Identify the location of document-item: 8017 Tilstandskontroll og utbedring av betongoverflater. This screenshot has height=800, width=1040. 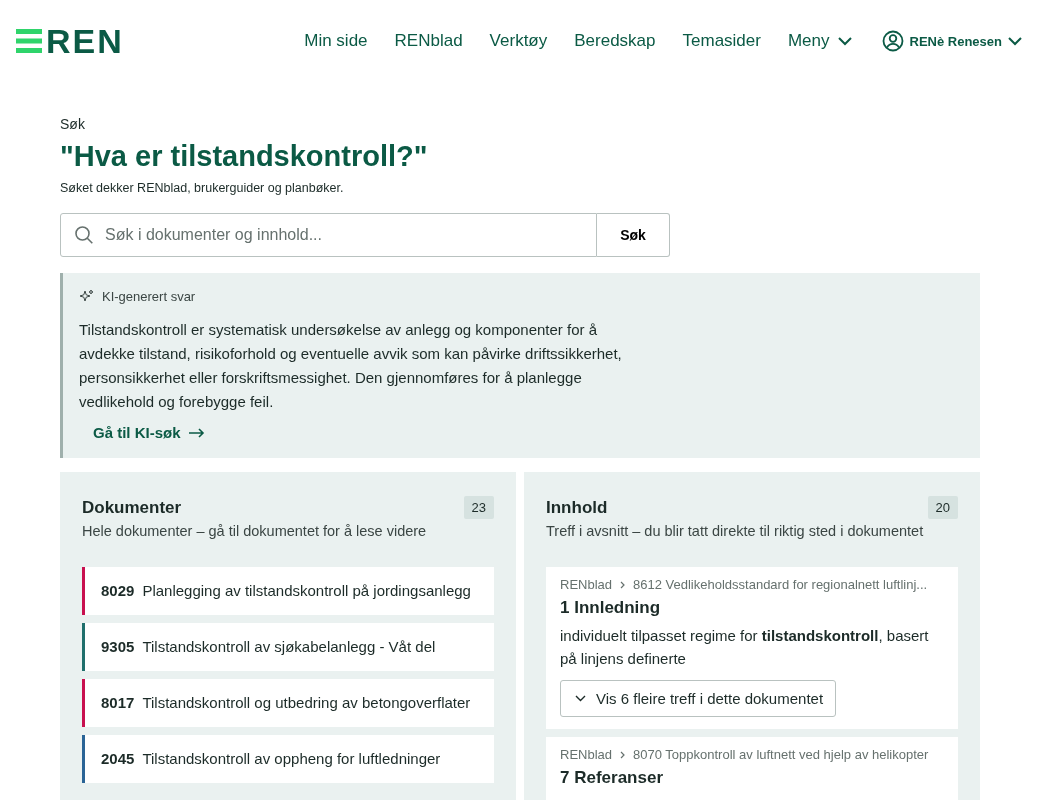
(288, 703).